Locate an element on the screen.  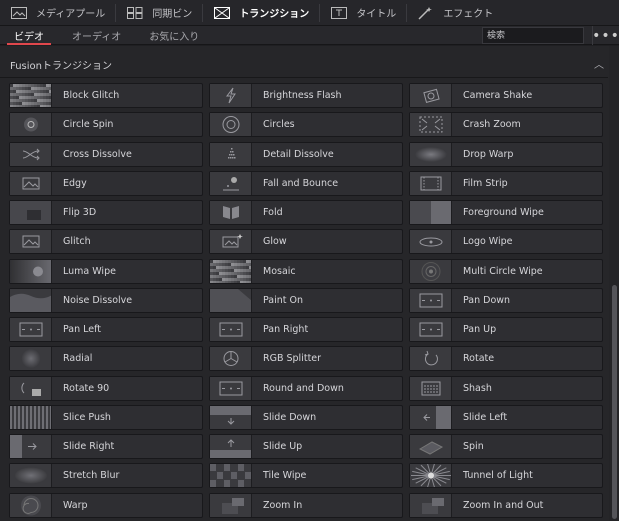
transition-tile: Noise Dissolve is located at coordinates (106, 300).